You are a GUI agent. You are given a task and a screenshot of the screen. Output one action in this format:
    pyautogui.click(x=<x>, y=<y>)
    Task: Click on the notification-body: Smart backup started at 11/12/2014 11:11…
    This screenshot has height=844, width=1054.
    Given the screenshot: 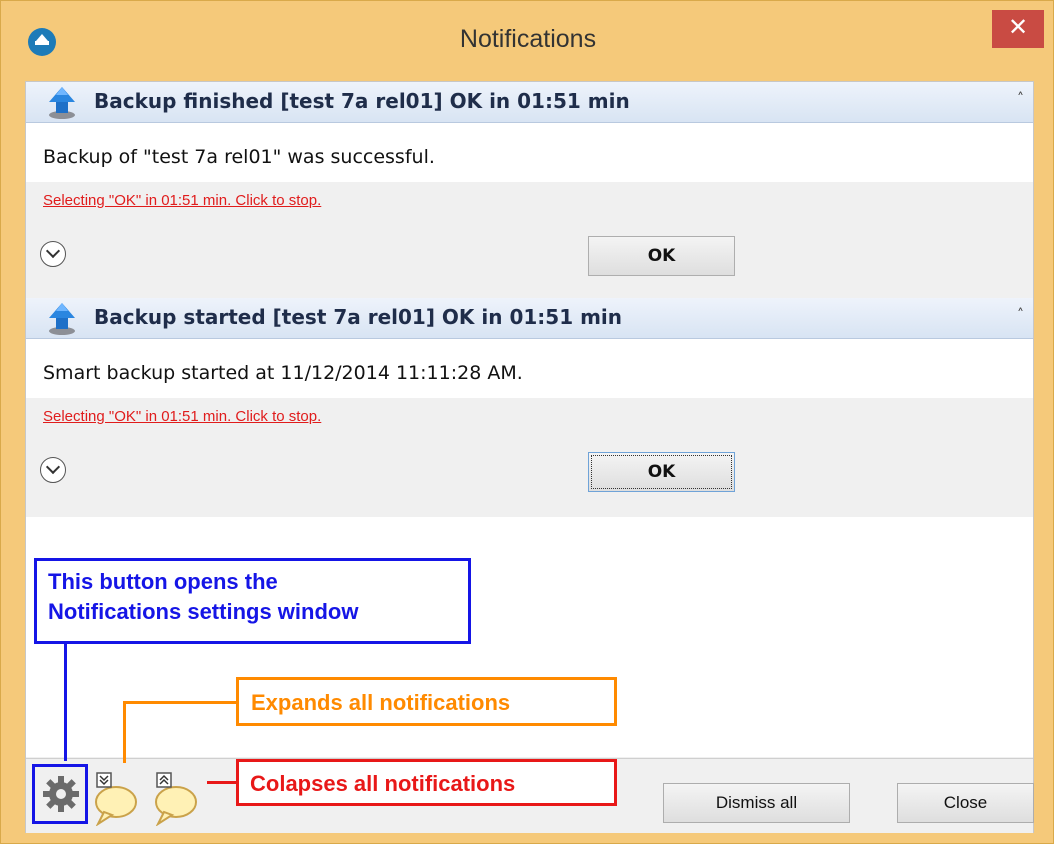 What is the action you would take?
    pyautogui.click(x=529, y=368)
    